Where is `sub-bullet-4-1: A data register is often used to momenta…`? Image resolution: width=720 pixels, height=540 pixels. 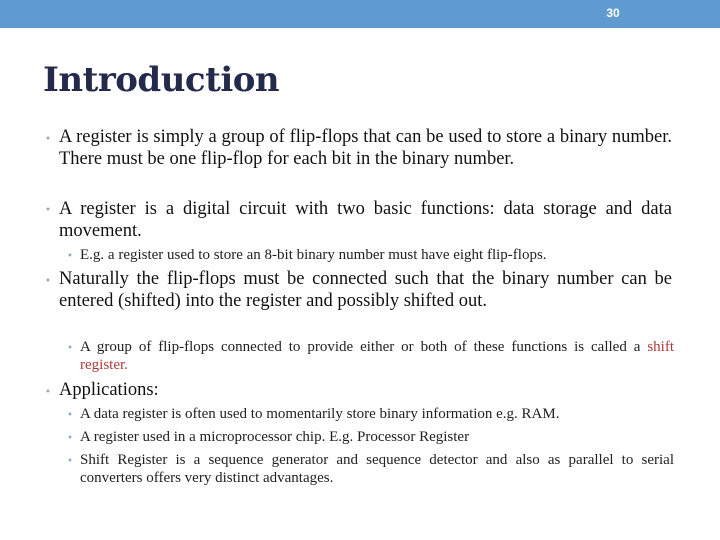 sub-bullet-4-1: A data register is often used to momenta… is located at coordinates (320, 414).